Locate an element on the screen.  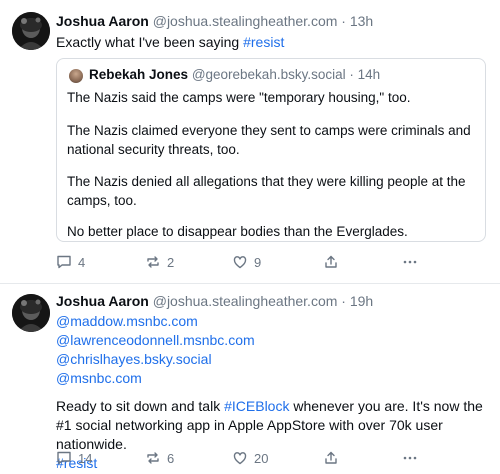
post-actions: 14 6 20 is located at coordinates (276, 460).